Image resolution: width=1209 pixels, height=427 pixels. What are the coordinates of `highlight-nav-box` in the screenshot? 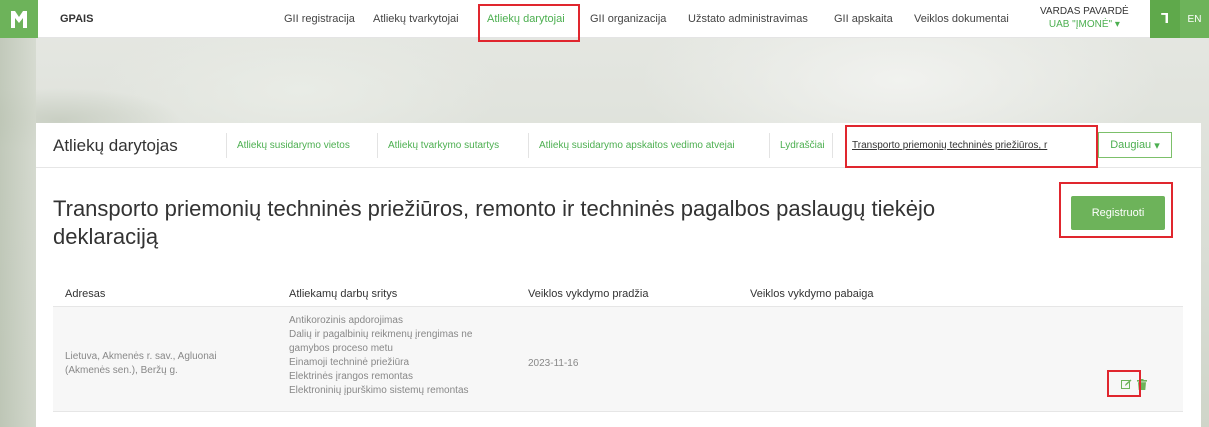 It's located at (529, 23).